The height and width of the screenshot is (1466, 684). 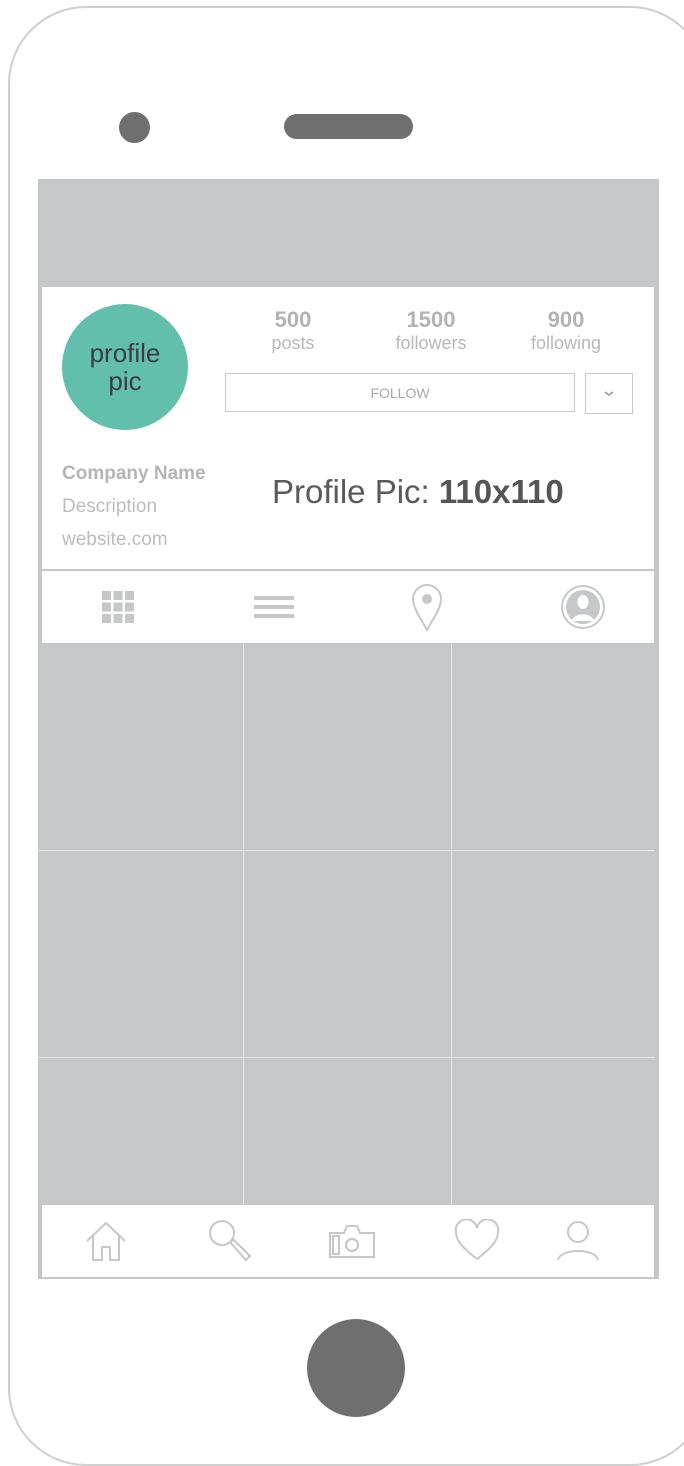 I want to click on nav-search, so click(x=230, y=1241).